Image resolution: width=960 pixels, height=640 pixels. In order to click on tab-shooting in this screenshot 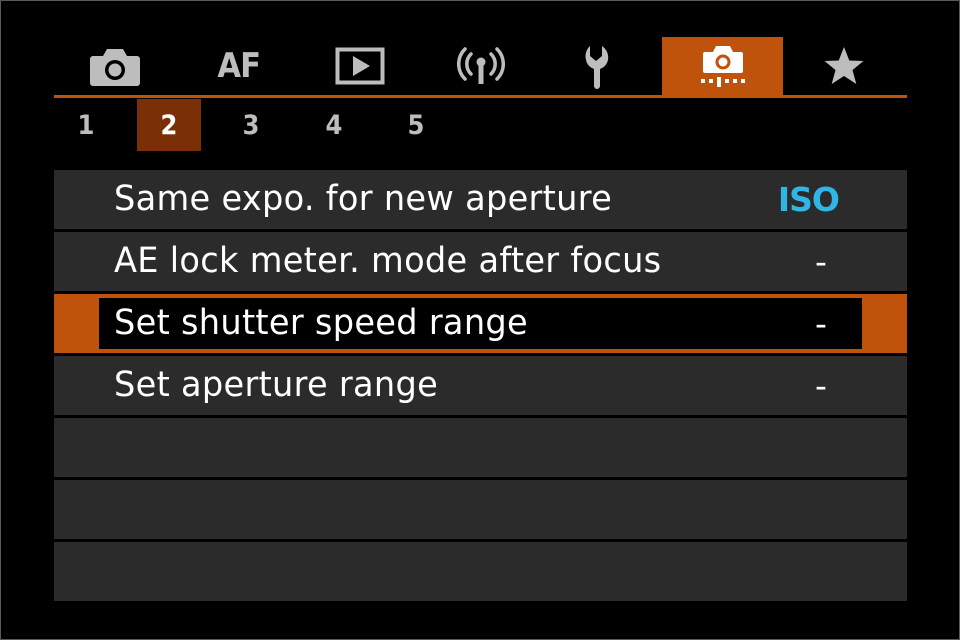, I will do `click(114, 66)`.